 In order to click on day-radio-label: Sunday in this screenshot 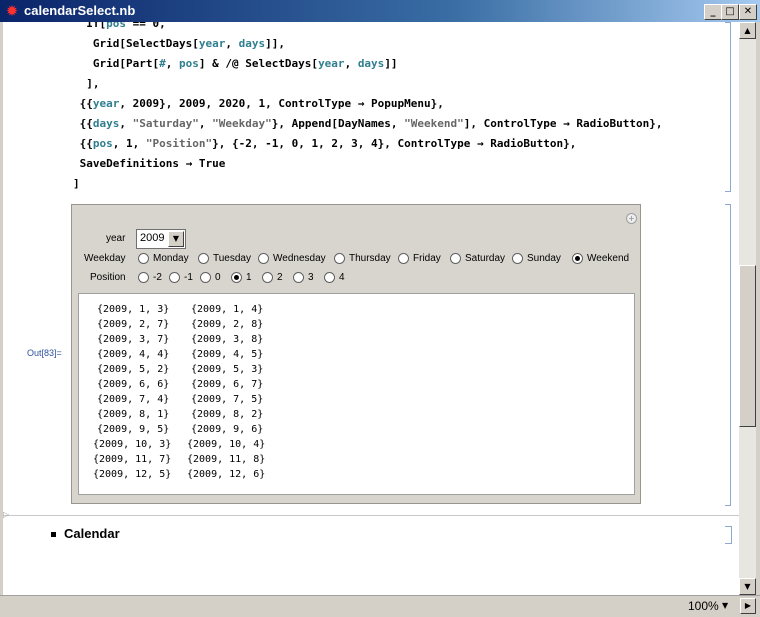, I will do `click(544, 258)`.